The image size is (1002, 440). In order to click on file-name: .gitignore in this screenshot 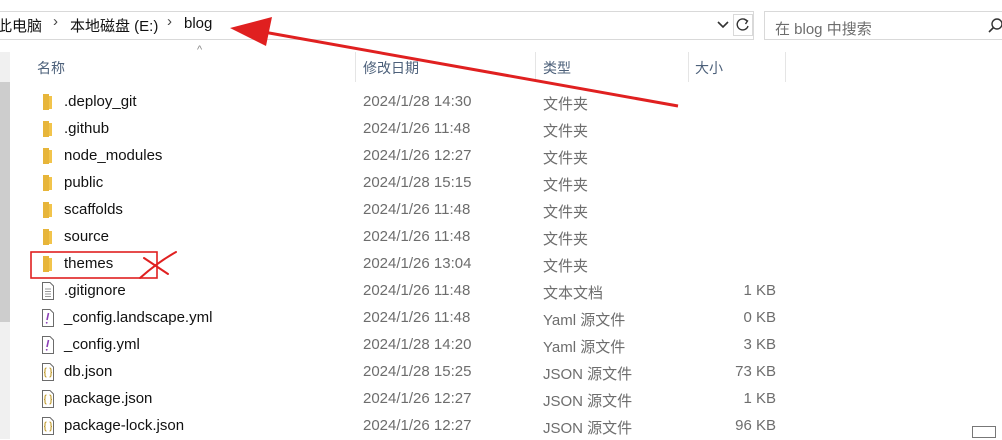, I will do `click(95, 290)`.